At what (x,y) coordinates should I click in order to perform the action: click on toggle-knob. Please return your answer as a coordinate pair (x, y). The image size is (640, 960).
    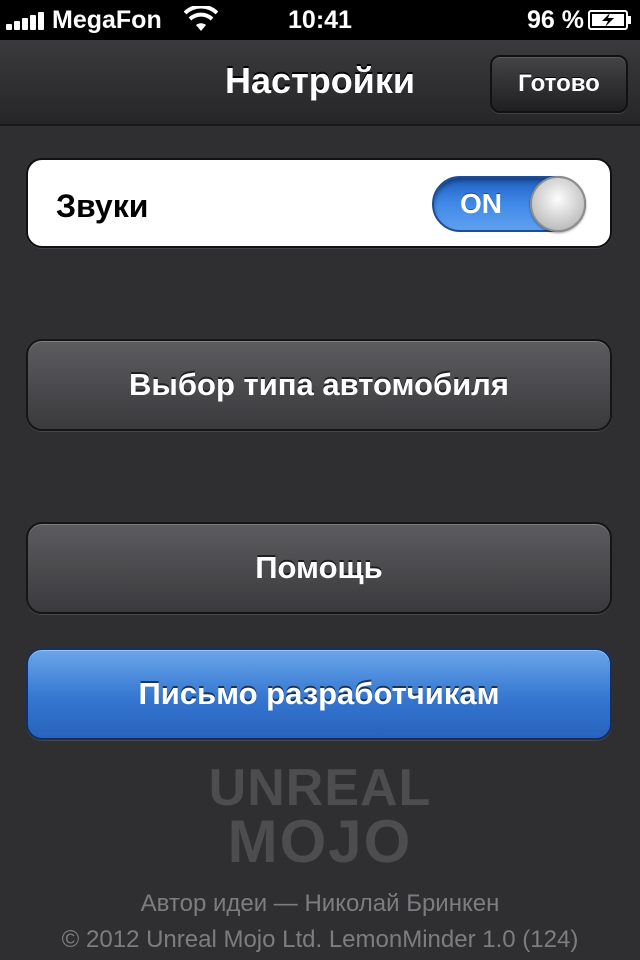
    Looking at the image, I should click on (558, 204).